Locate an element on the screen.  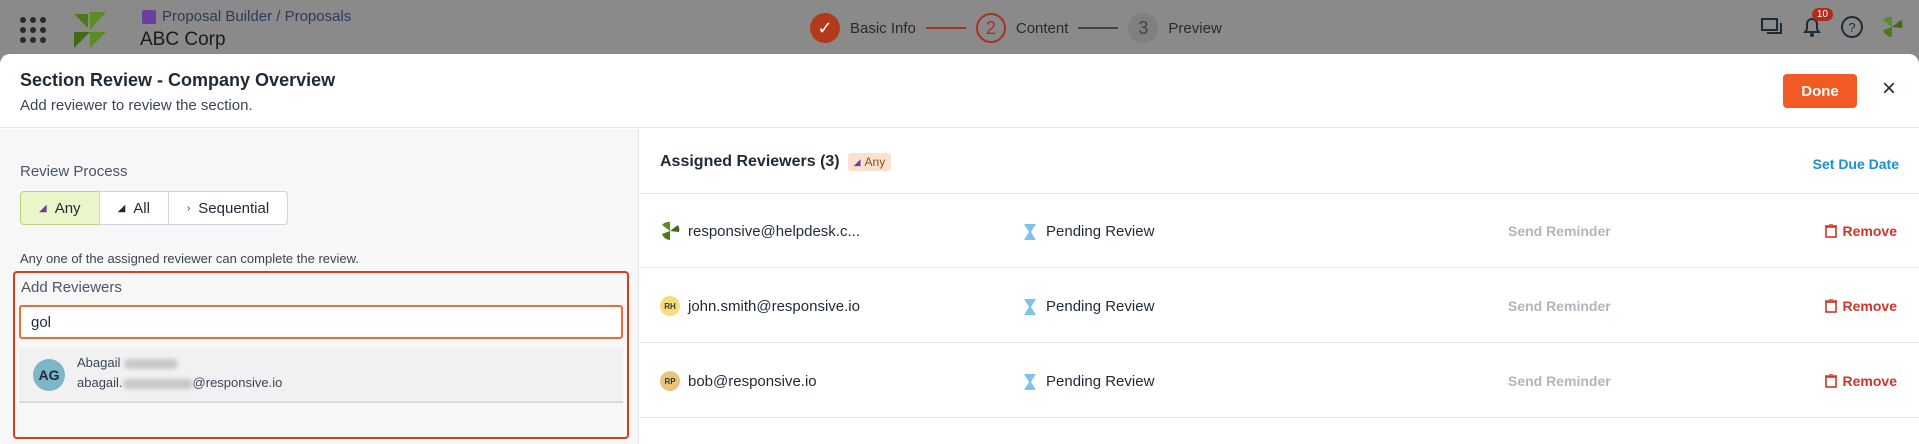
review-mode-tag: ◢ Any is located at coordinates (869, 162).